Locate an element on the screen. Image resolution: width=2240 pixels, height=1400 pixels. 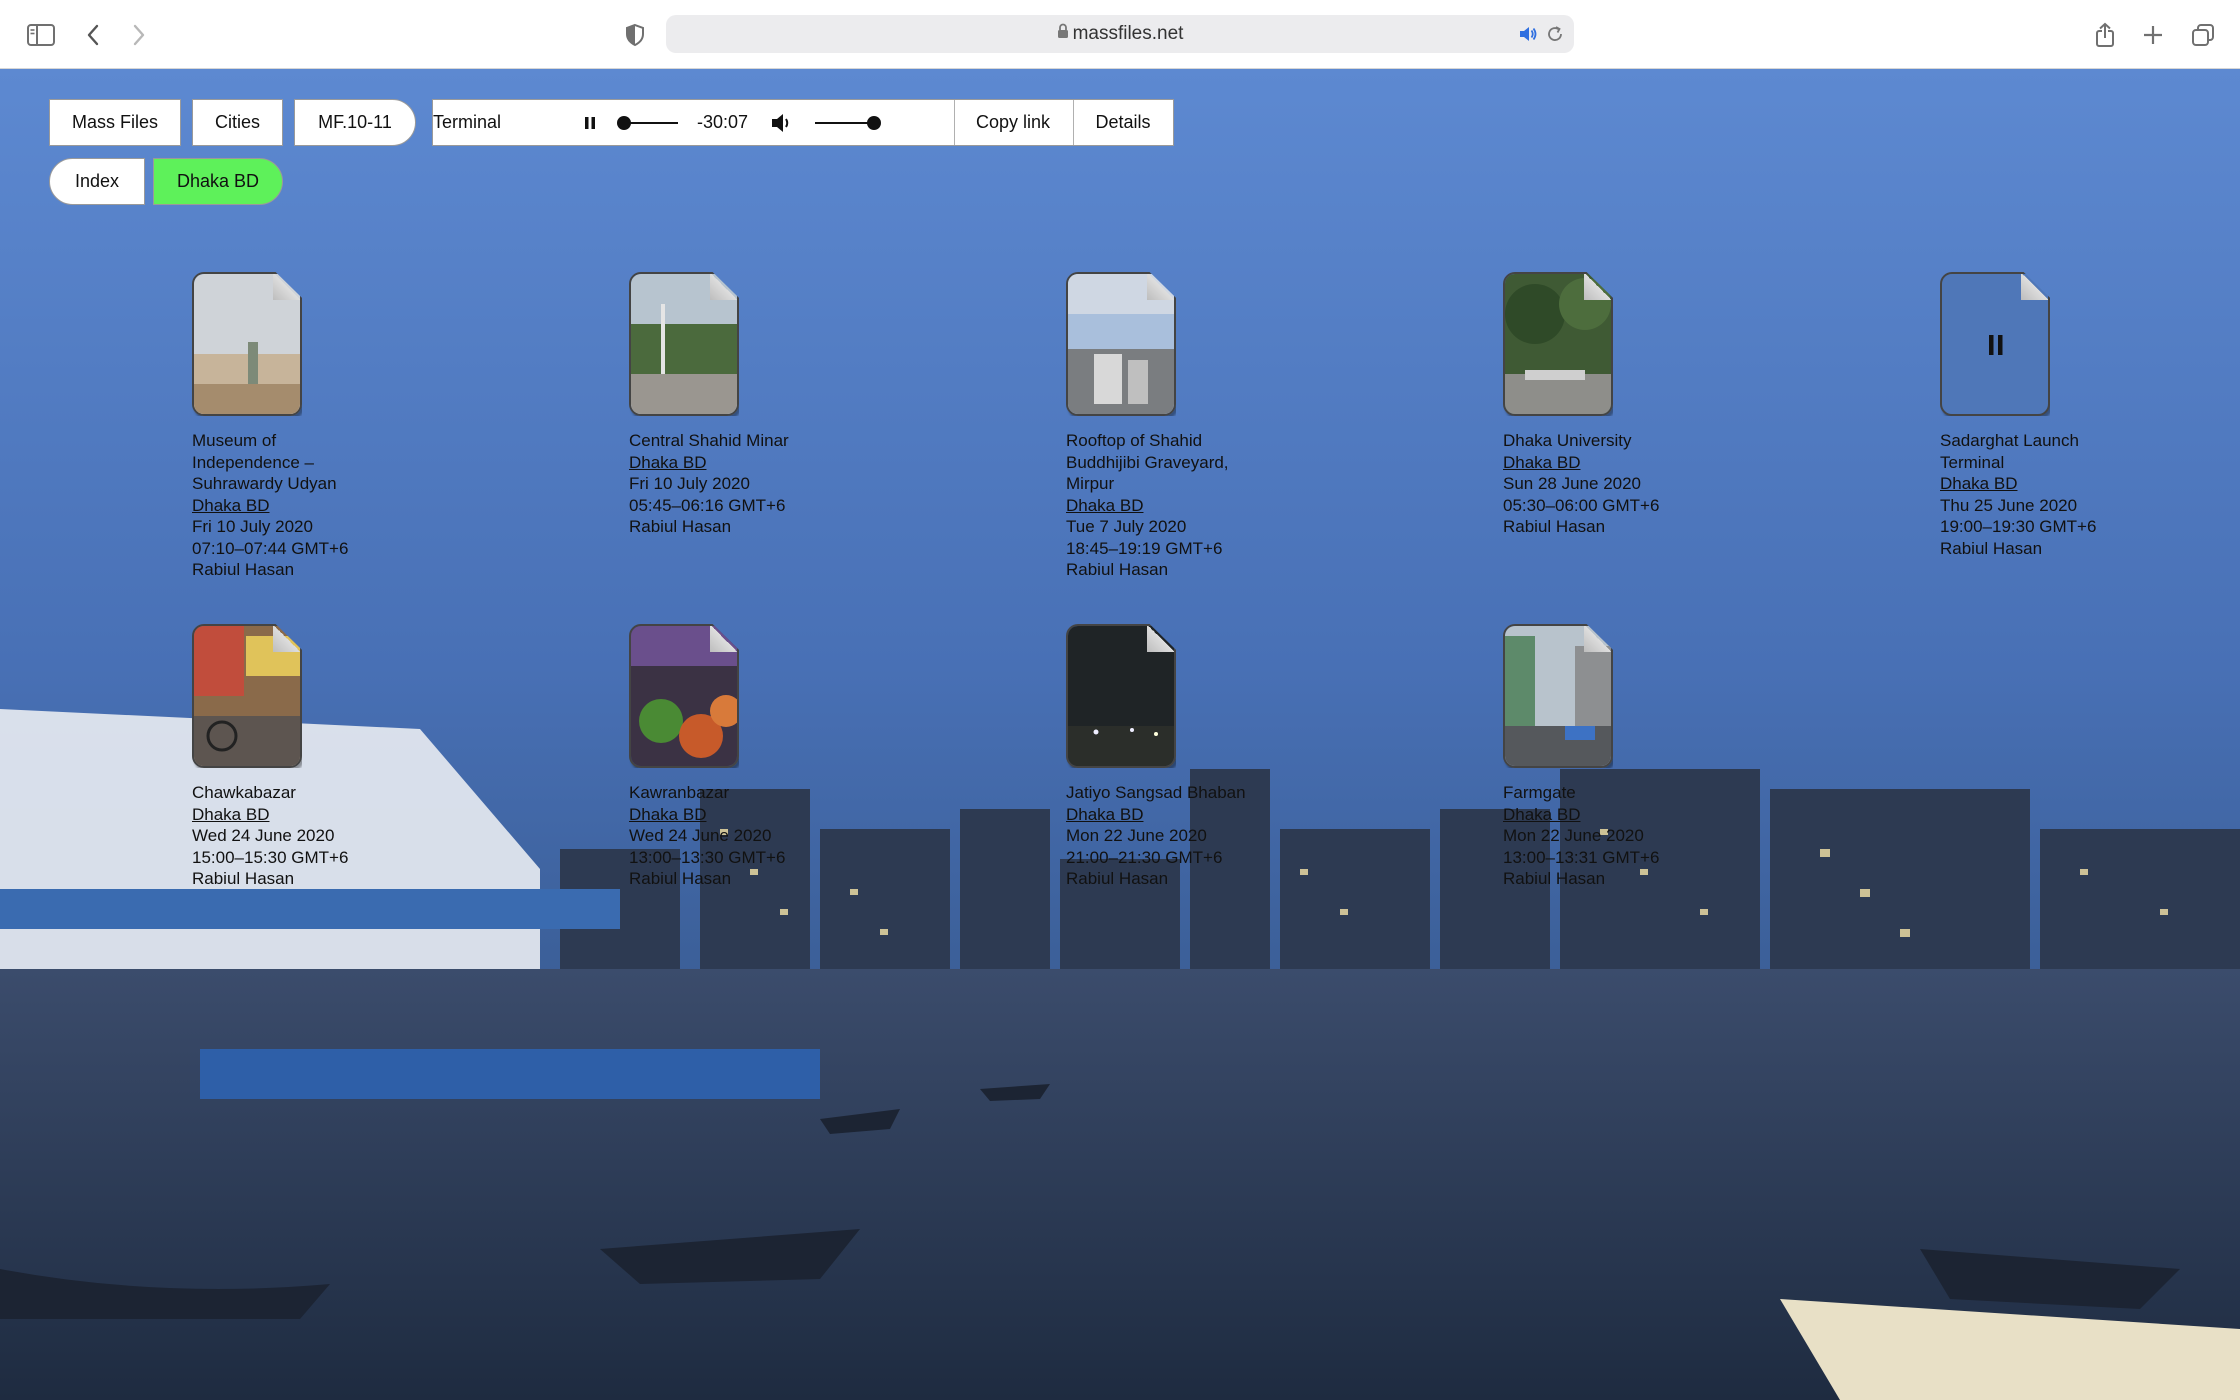
file-date: Tue 7 July 2020 is located at coordinates (1126, 526).